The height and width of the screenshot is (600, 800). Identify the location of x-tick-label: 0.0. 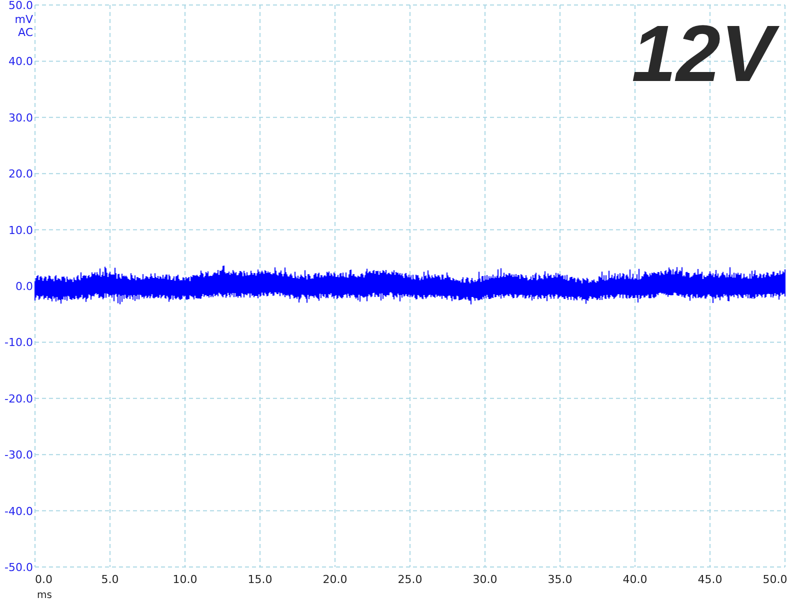
(43, 579).